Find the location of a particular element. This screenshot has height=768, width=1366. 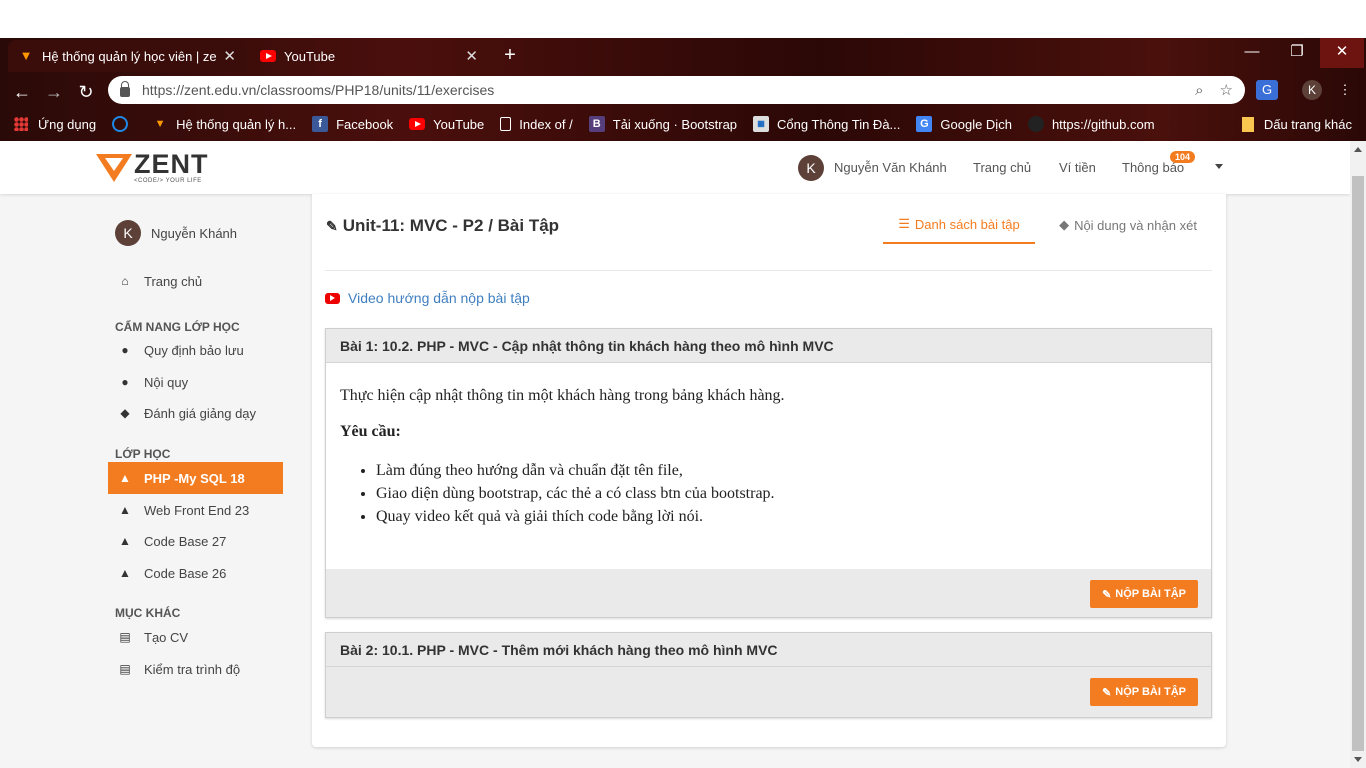

nav-wallet: Ví tiền is located at coordinates (1077, 167).